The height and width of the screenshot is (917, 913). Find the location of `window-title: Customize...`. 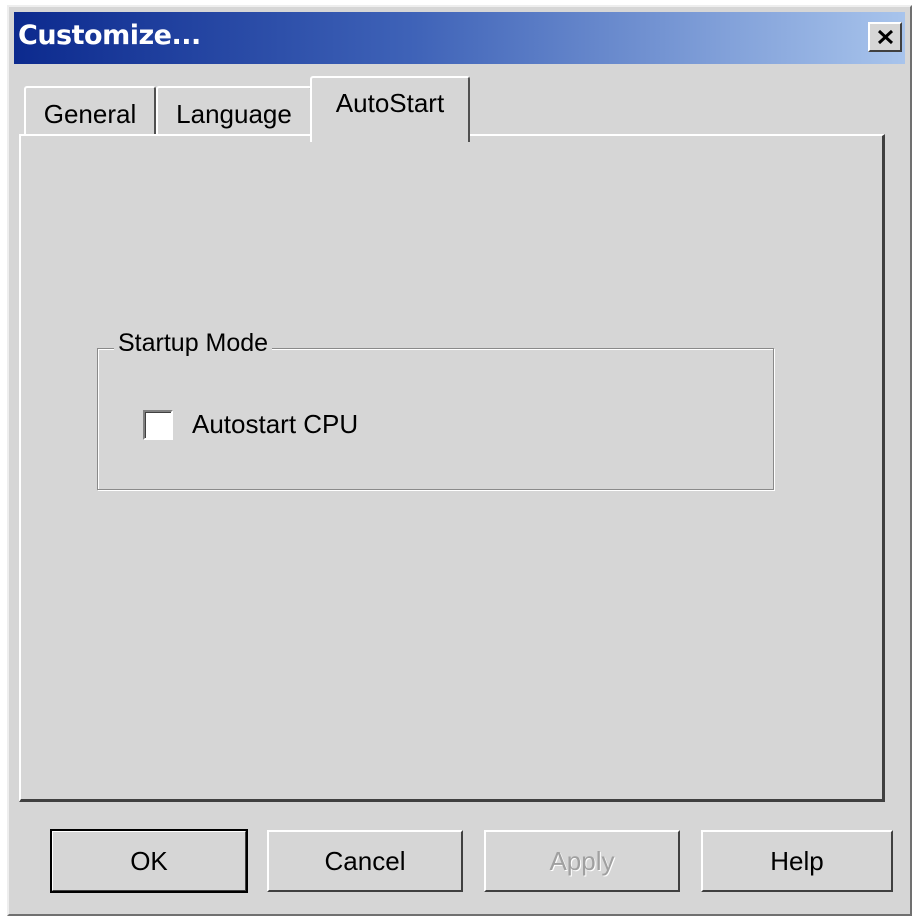

window-title: Customize... is located at coordinates (109, 35).